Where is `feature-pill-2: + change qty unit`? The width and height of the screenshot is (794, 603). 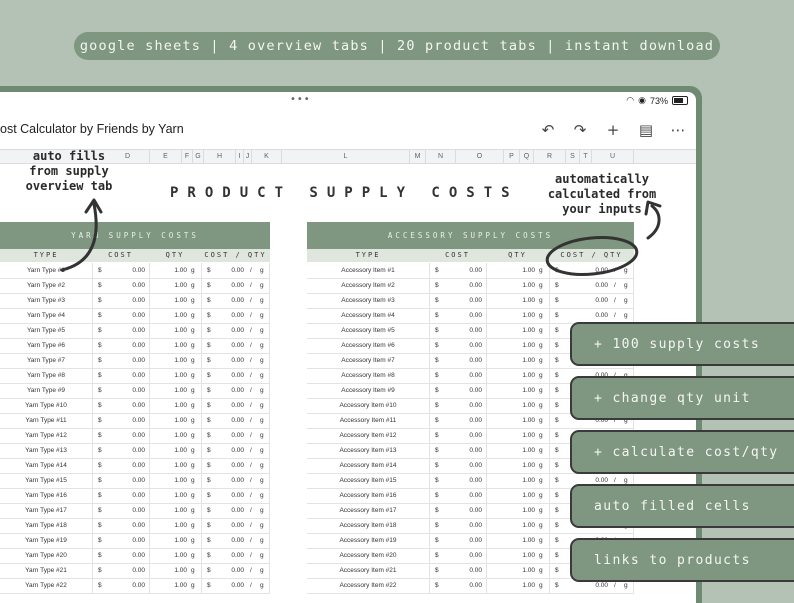 feature-pill-2: + change qty unit is located at coordinates (682, 398).